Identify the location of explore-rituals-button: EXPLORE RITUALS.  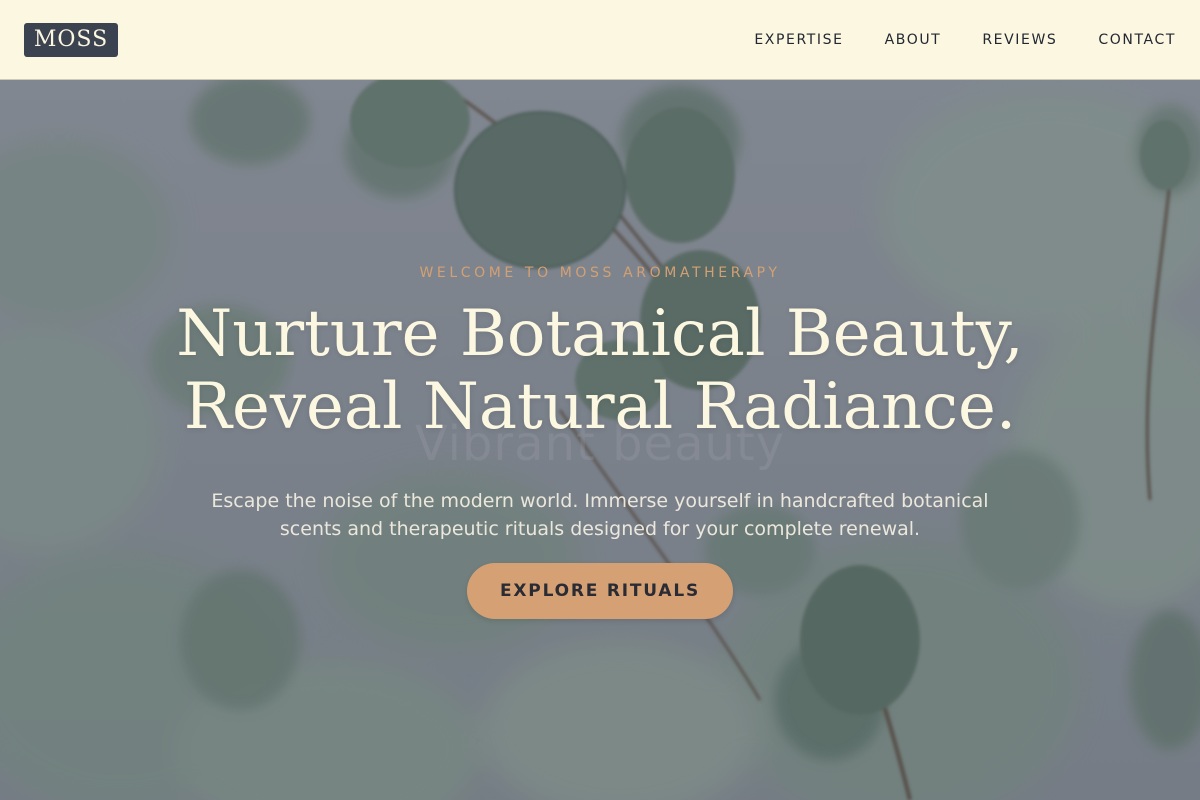
(600, 591).